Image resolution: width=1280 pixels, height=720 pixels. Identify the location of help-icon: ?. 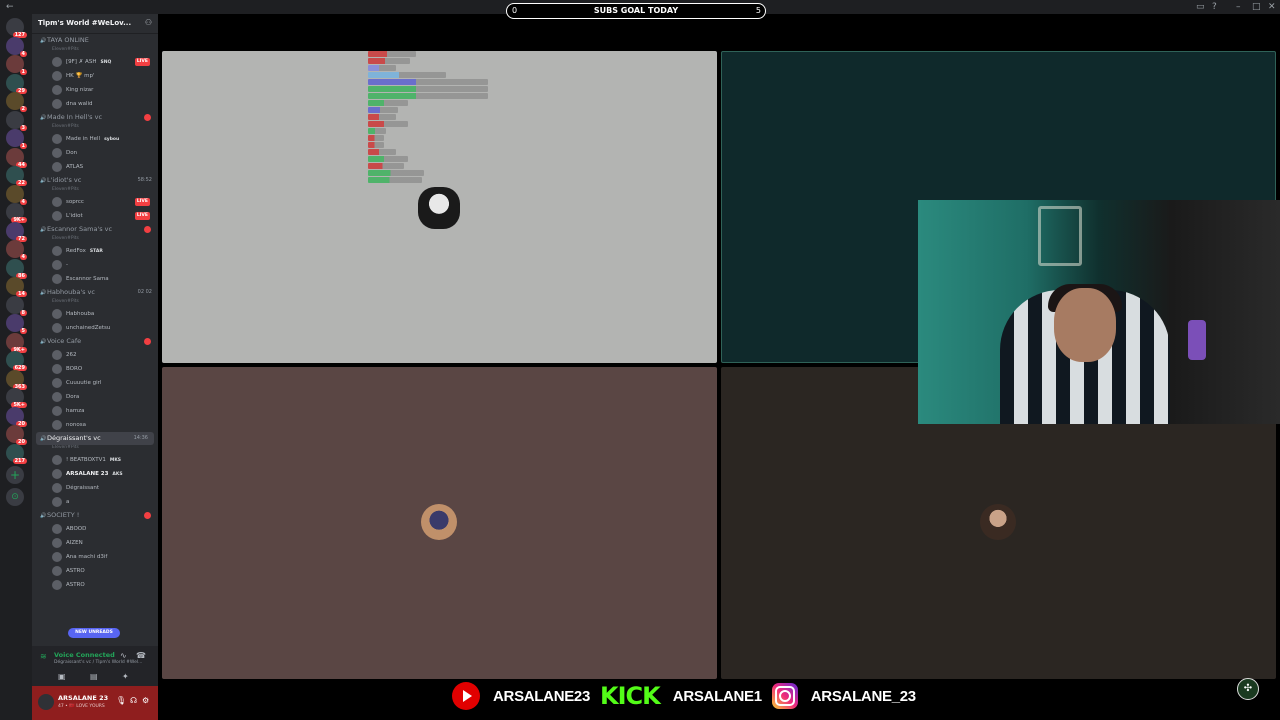
(1214, 7).